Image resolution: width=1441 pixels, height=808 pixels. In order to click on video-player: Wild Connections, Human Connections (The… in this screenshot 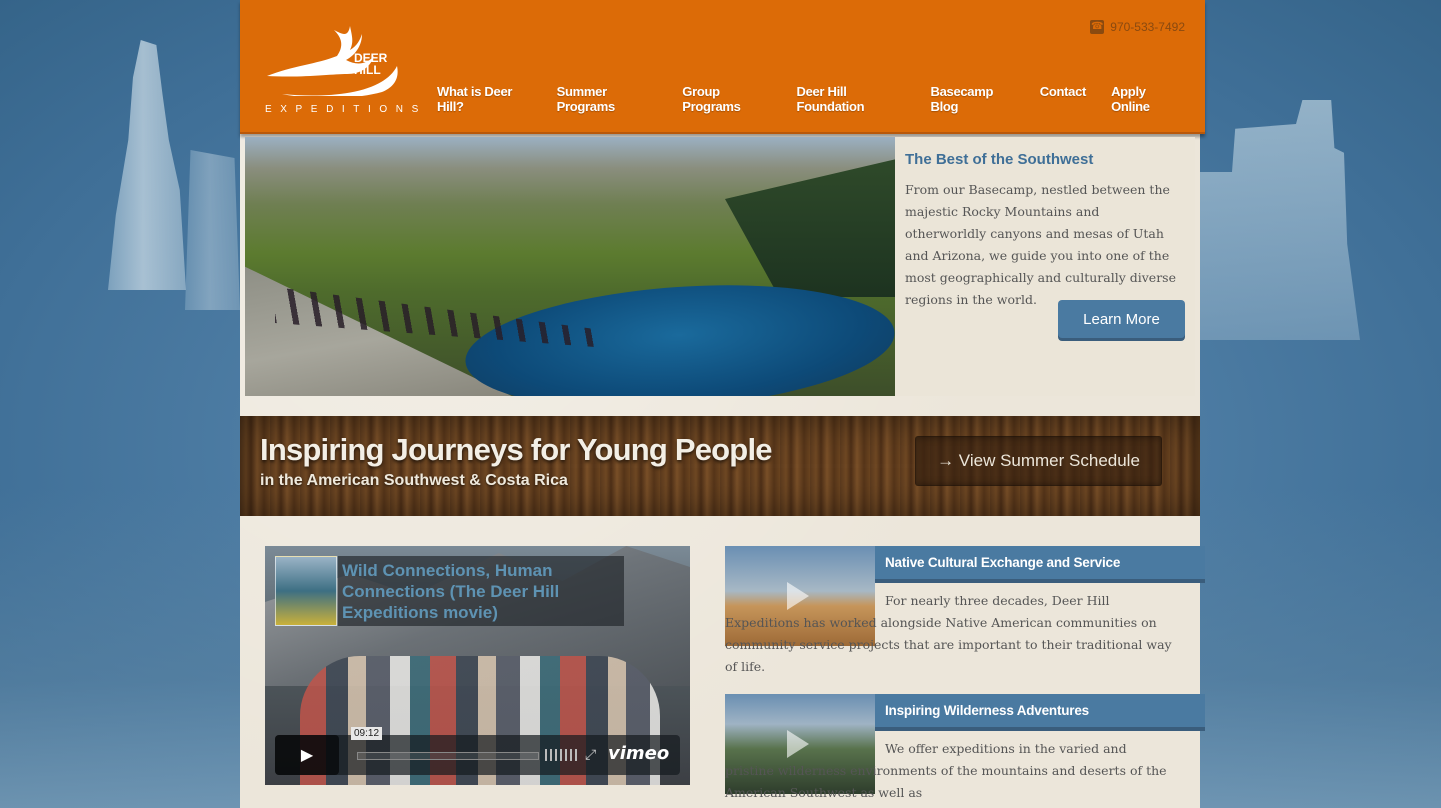, I will do `click(477, 665)`.